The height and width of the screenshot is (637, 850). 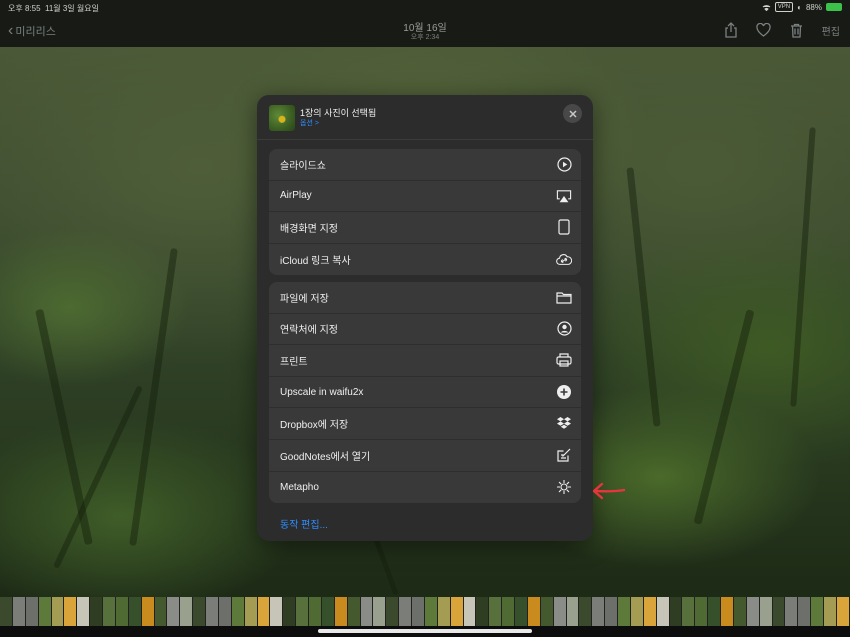 What do you see at coordinates (425, 7) in the screenshot?
I see `status-bar: 오후 8:55 11월 3일 월요일 VPN ◐ 88%` at bounding box center [425, 7].